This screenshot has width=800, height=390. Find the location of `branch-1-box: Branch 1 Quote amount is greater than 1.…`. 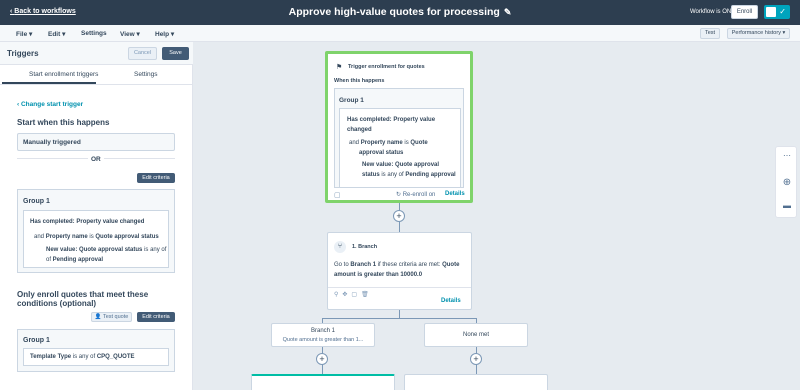

branch-1-box: Branch 1 Quote amount is greater than 1.… is located at coordinates (323, 335).